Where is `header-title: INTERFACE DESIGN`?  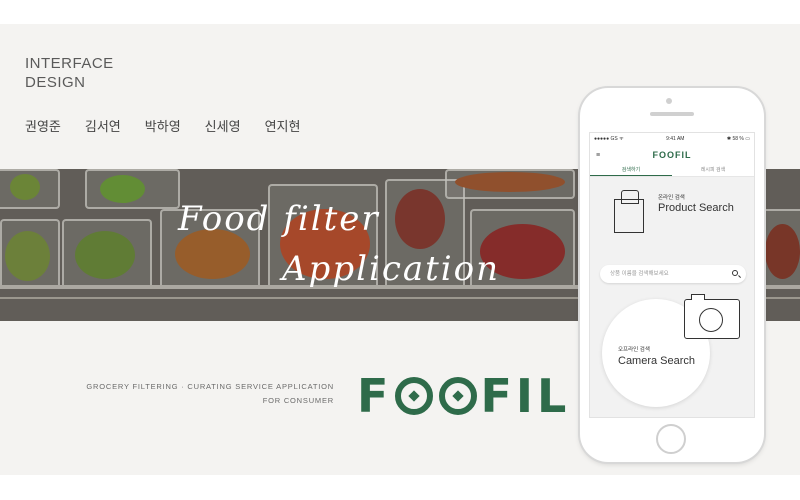
header-title: INTERFACE DESIGN is located at coordinates (69, 73).